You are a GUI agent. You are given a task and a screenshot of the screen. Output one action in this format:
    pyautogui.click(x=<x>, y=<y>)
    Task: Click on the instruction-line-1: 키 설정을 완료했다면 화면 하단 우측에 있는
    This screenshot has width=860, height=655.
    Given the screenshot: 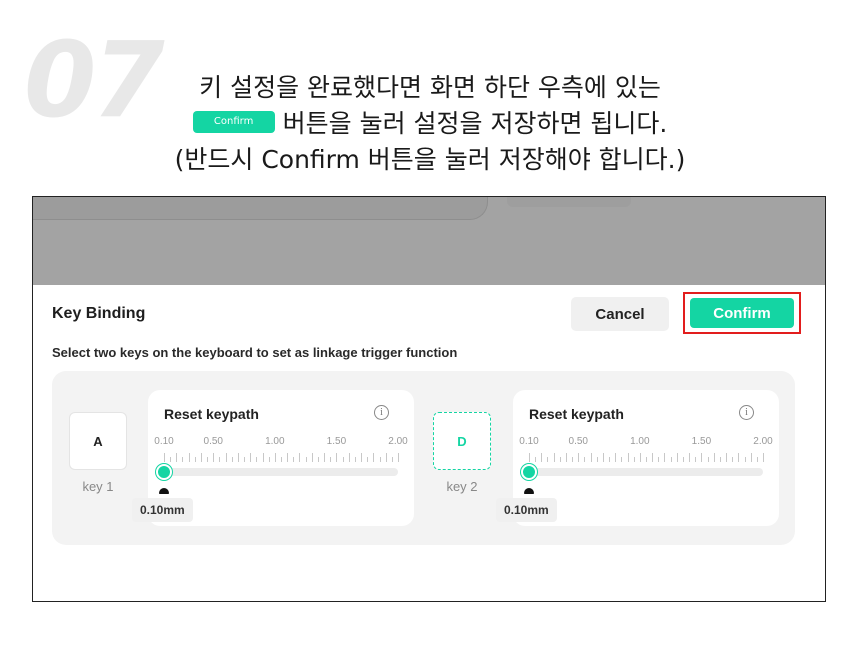 What is the action you would take?
    pyautogui.click(x=430, y=87)
    